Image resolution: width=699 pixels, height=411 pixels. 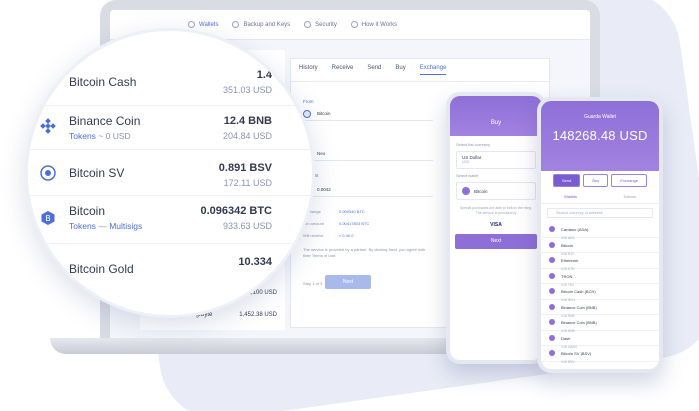 I want to click on send-button: Send, so click(x=566, y=180).